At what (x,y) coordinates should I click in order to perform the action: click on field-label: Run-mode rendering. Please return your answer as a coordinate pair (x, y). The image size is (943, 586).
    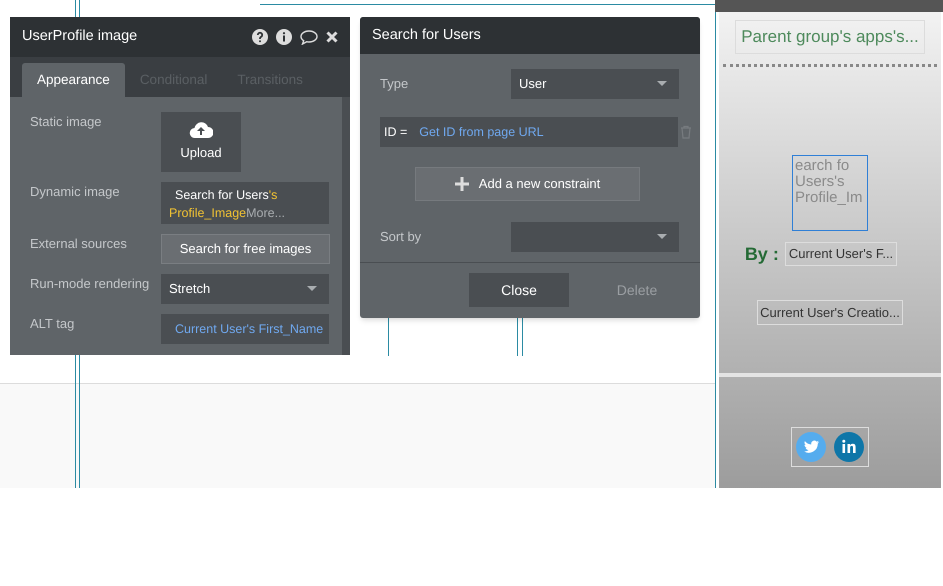
    Looking at the image, I should click on (90, 284).